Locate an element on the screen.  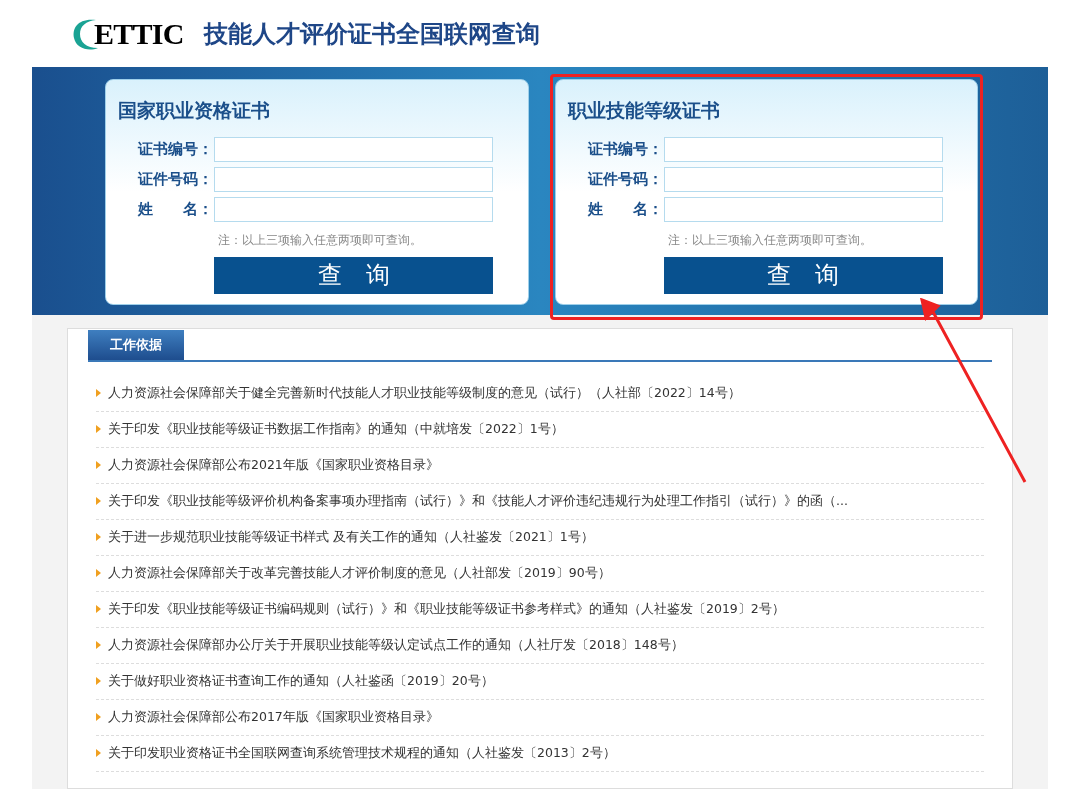
document-link: 人力资源社会保障部办公厅关于开展职业技能等级认定试点工作的通知（人社厅发〔2018〕148号） is located at coordinates (396, 645).